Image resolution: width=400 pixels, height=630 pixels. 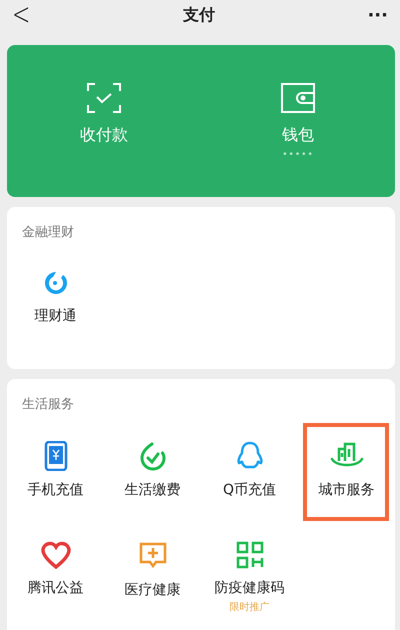 I want to click on service-item-label: 城市服务, so click(x=346, y=490).